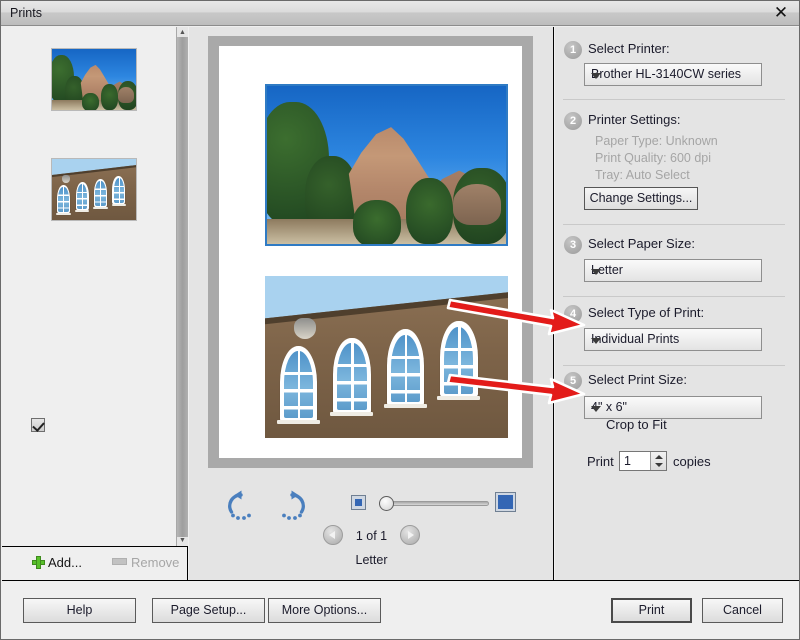 The image size is (800, 640). What do you see at coordinates (573, 50) in the screenshot?
I see `step-1-badge: 1` at bounding box center [573, 50].